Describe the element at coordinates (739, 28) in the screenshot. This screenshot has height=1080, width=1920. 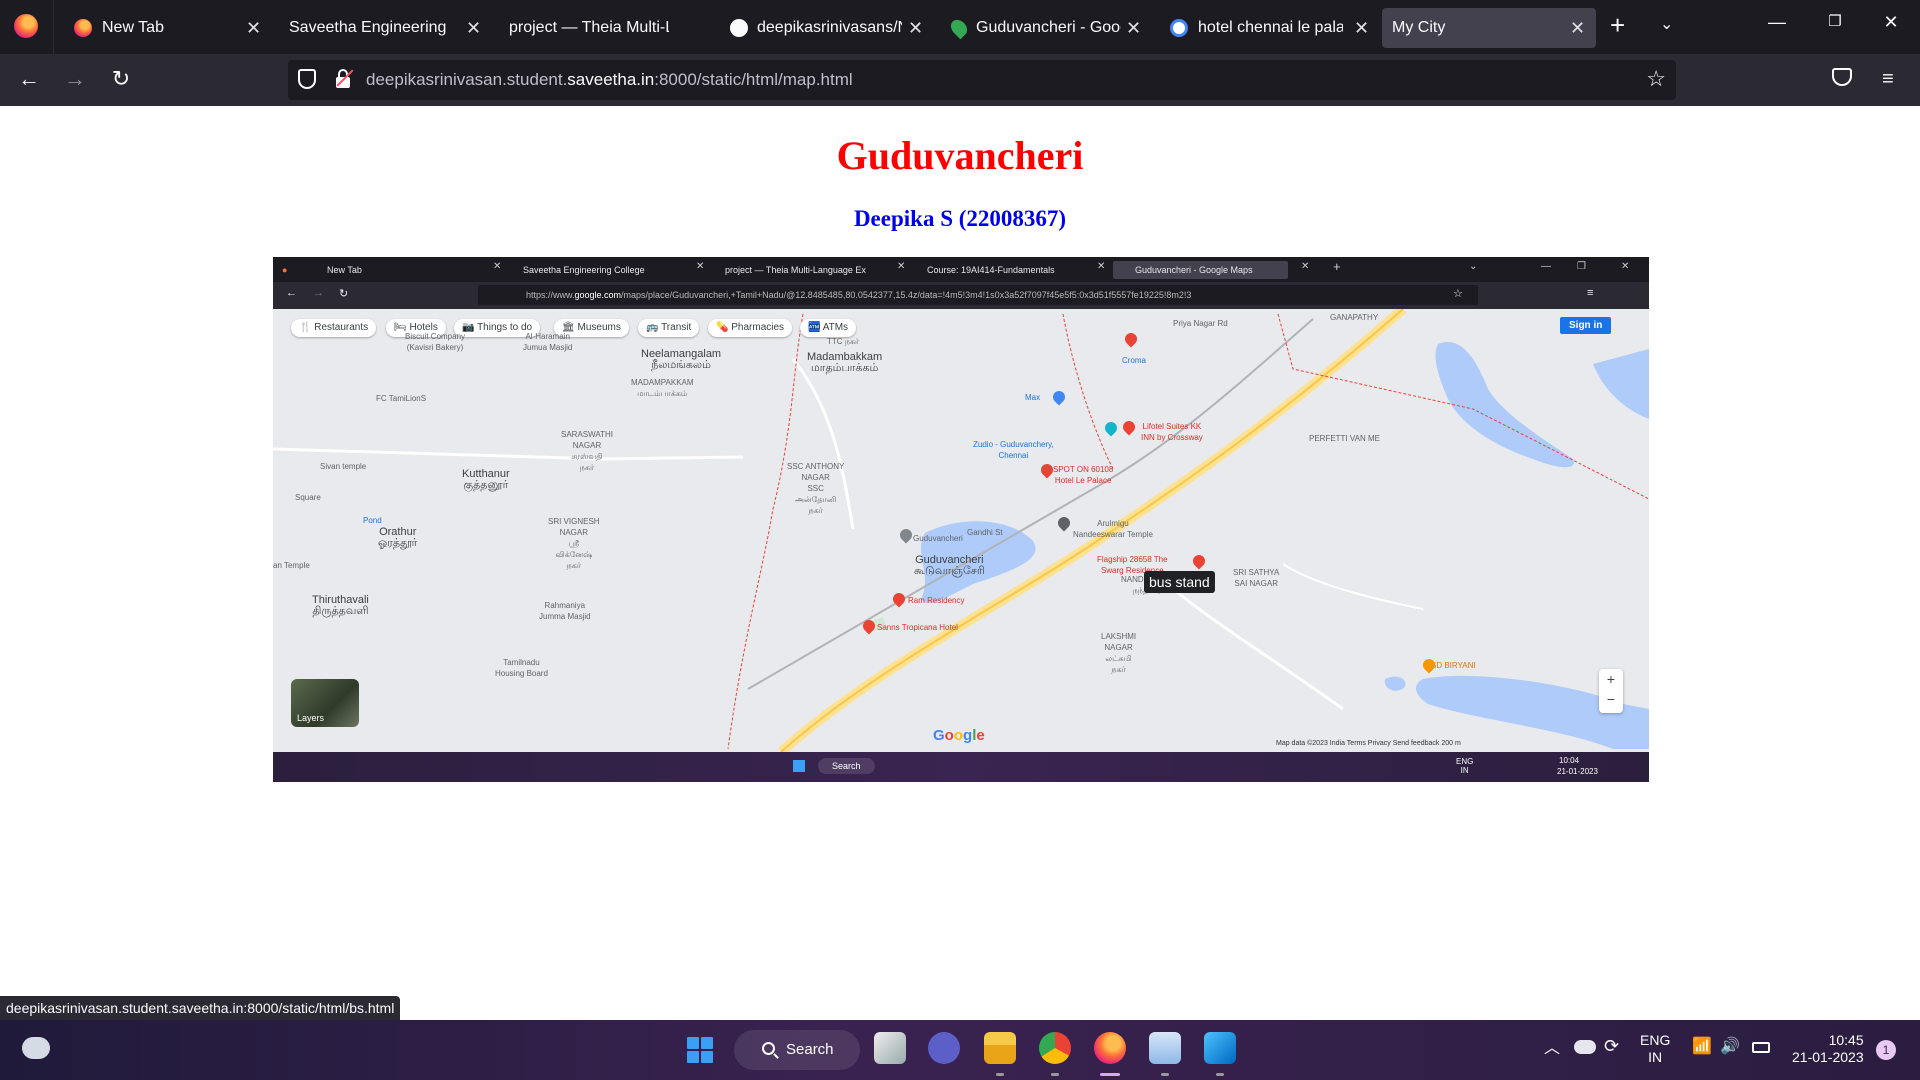
I see `github-icon` at that location.